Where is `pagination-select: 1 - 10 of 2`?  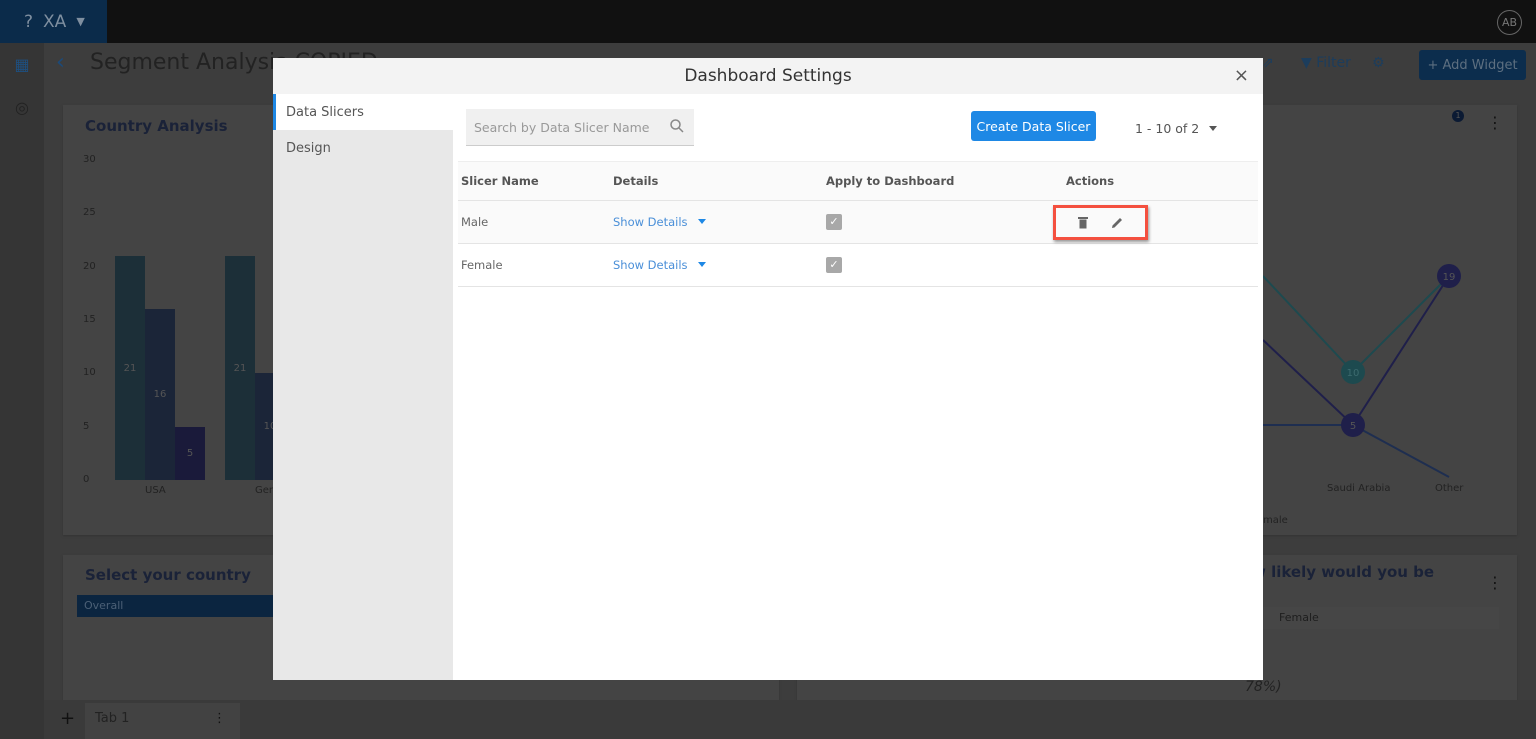 pagination-select: 1 - 10 of 2 is located at coordinates (1176, 128).